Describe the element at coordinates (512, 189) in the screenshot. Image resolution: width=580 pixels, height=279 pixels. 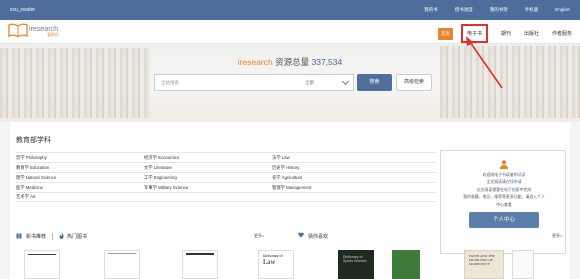
I see `archive-link: 电子档案` at that location.